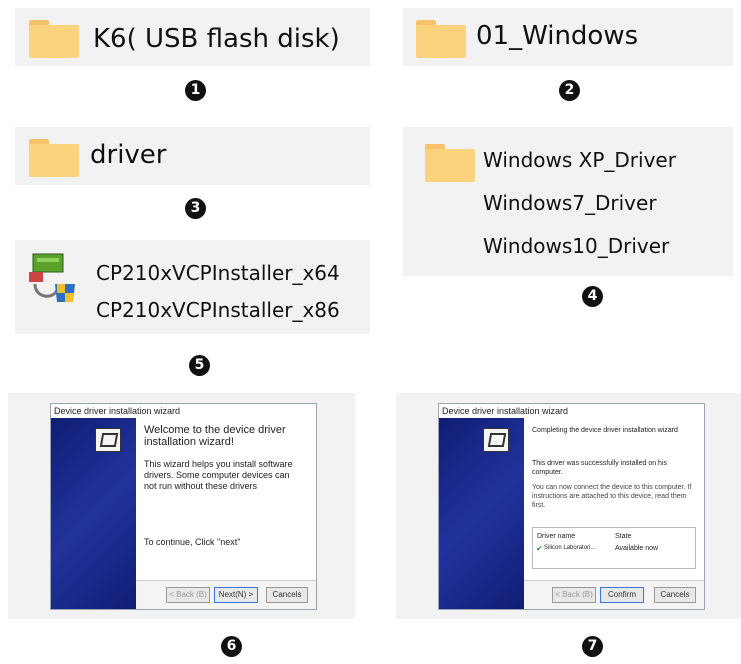 The height and width of the screenshot is (664, 741). I want to click on folder-label: K6( USB flash disk), so click(216, 39).